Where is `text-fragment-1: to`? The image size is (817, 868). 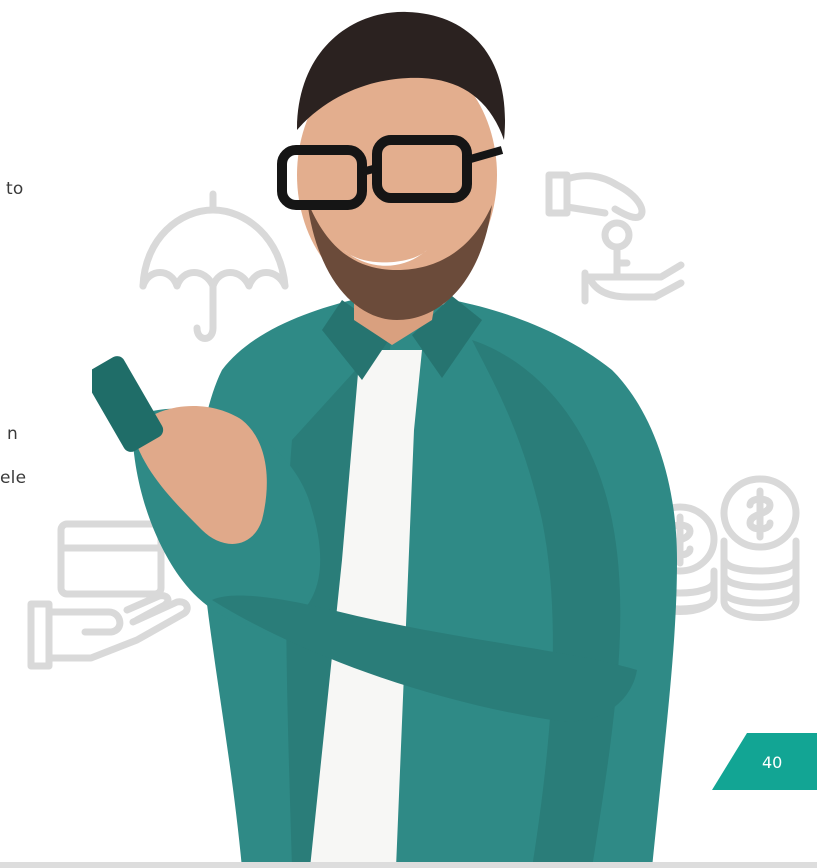
text-fragment-1: to is located at coordinates (15, 189).